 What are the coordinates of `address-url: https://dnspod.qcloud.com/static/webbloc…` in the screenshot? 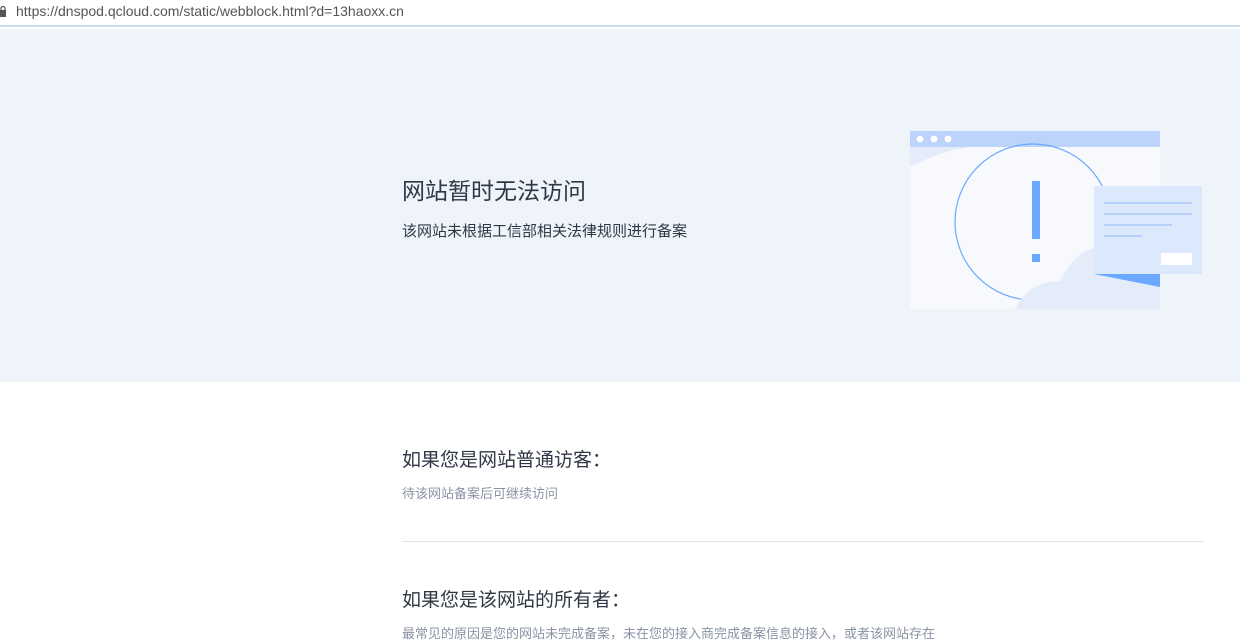 It's located at (210, 11).